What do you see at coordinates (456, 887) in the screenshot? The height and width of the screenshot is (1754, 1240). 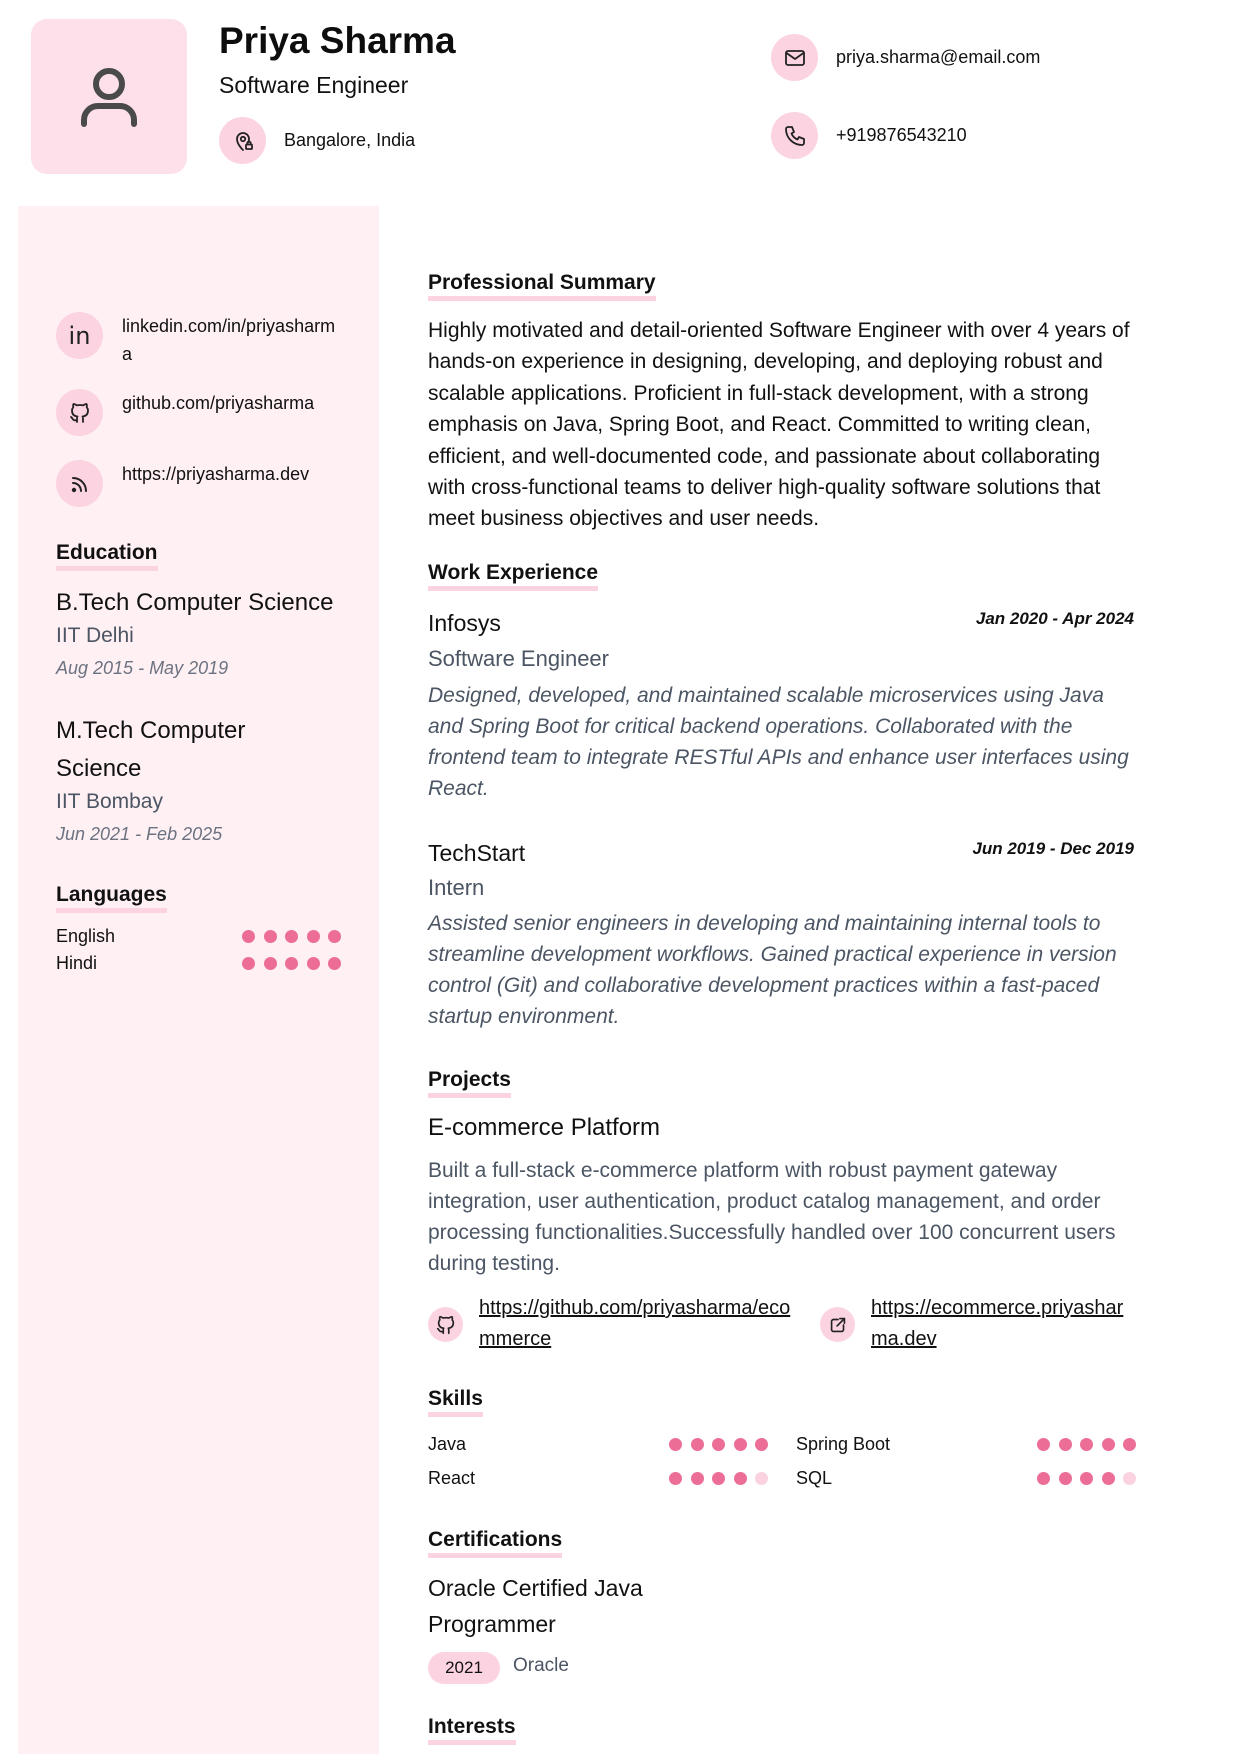 I see `experience-role: Intern` at bounding box center [456, 887].